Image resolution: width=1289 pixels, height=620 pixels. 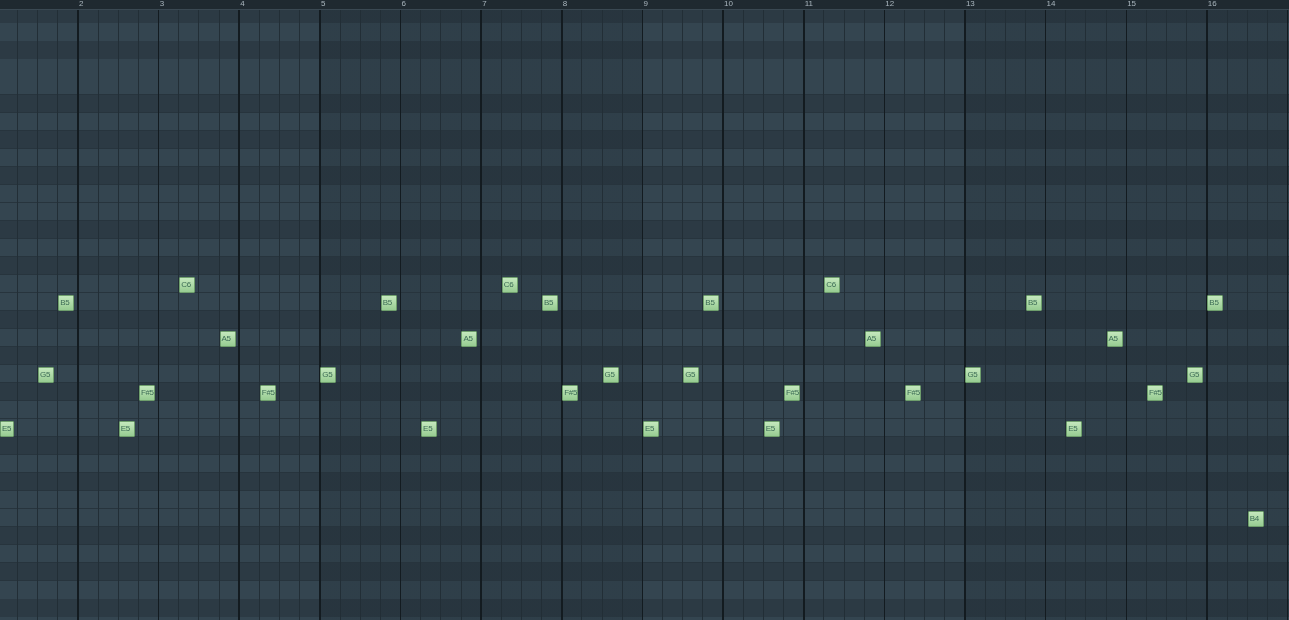 I want to click on bar-number: 9, so click(x=645, y=4).